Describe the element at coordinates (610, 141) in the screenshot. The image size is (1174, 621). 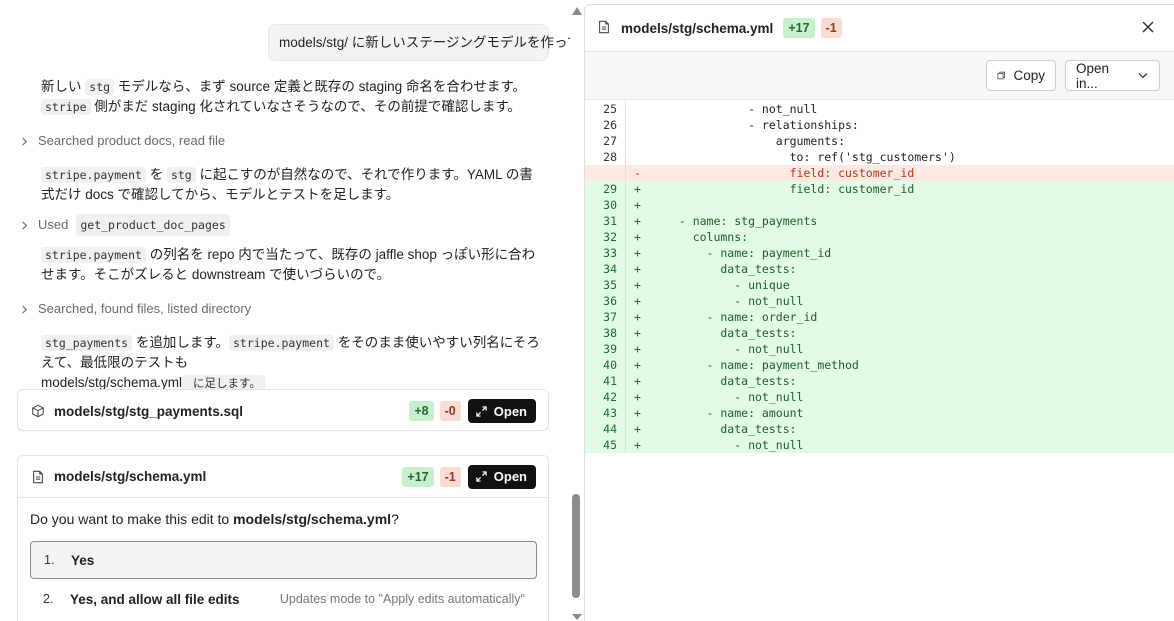
I see `line-number: 27` at that location.